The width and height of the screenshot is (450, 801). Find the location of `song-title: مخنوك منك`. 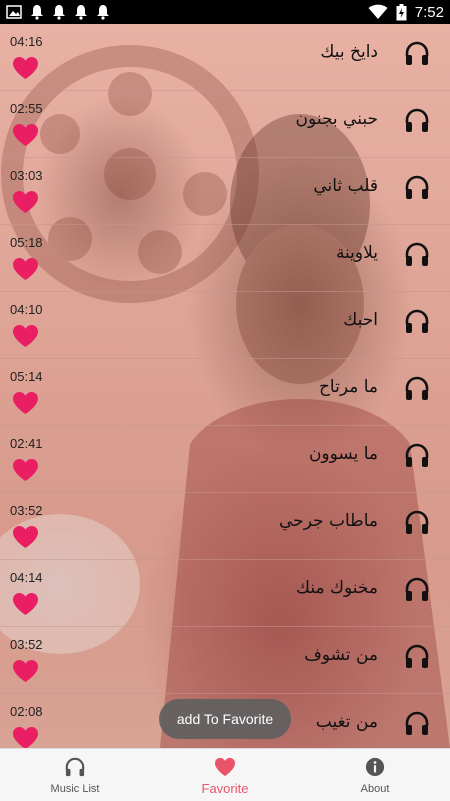

song-title: مخنوك منك is located at coordinates (337, 588).